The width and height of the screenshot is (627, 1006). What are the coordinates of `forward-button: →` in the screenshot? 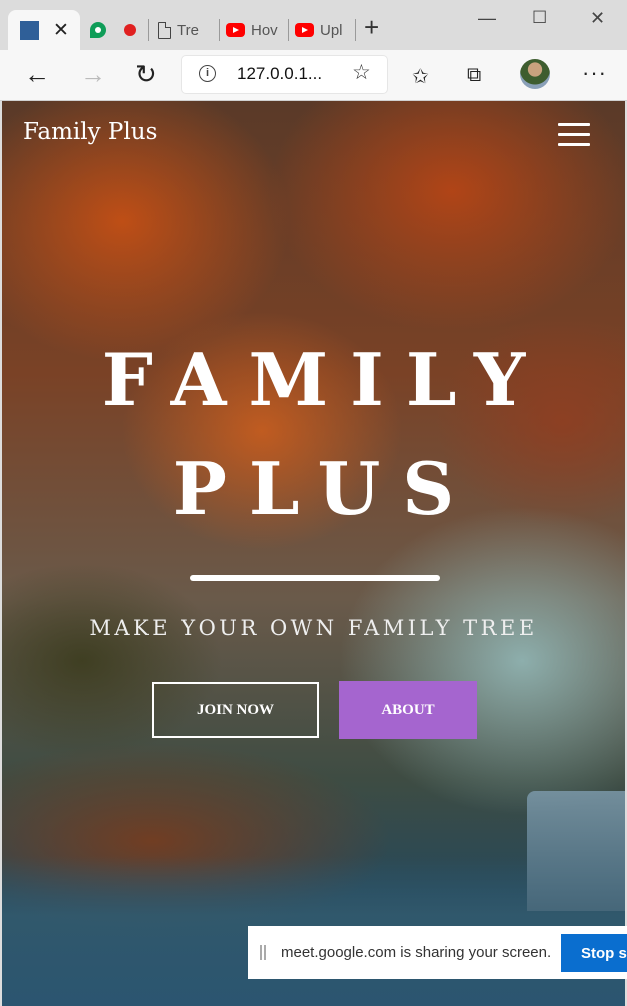 It's located at (93, 74).